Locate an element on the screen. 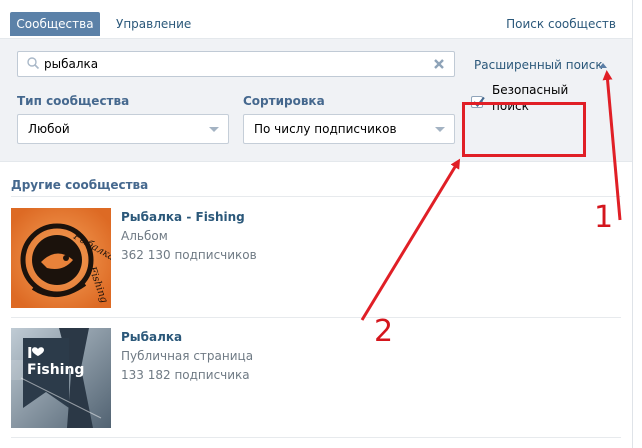 Image resolution: width=642 pixels, height=448 pixels. search-input is located at coordinates (234, 64).